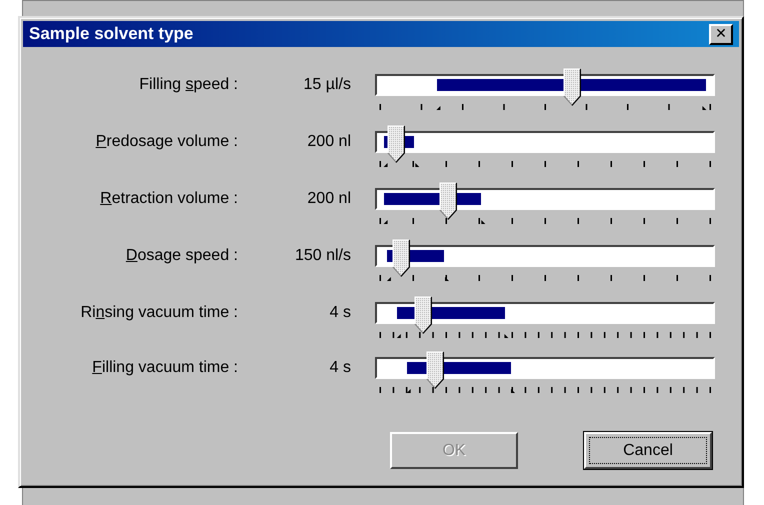 The width and height of the screenshot is (764, 505). What do you see at coordinates (168, 199) in the screenshot?
I see `slider-label: Retraction volume :` at bounding box center [168, 199].